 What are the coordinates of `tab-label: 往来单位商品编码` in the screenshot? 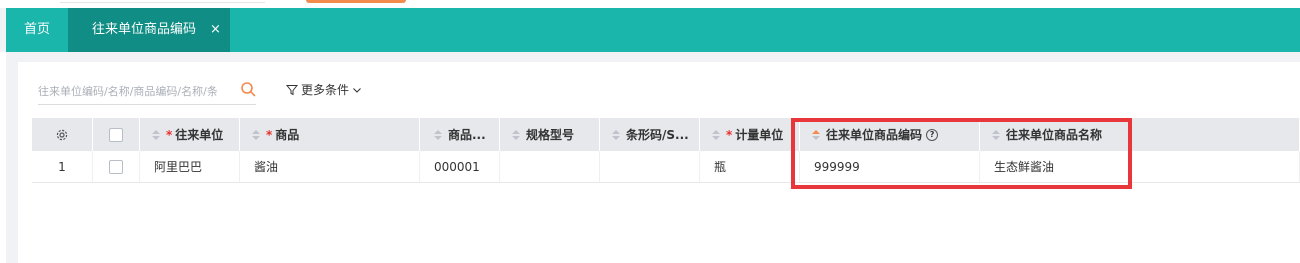 It's located at (144, 29).